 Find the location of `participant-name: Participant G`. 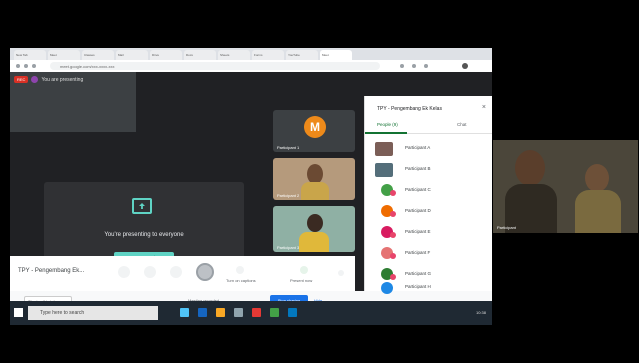

participant-name: Participant G is located at coordinates (418, 273).